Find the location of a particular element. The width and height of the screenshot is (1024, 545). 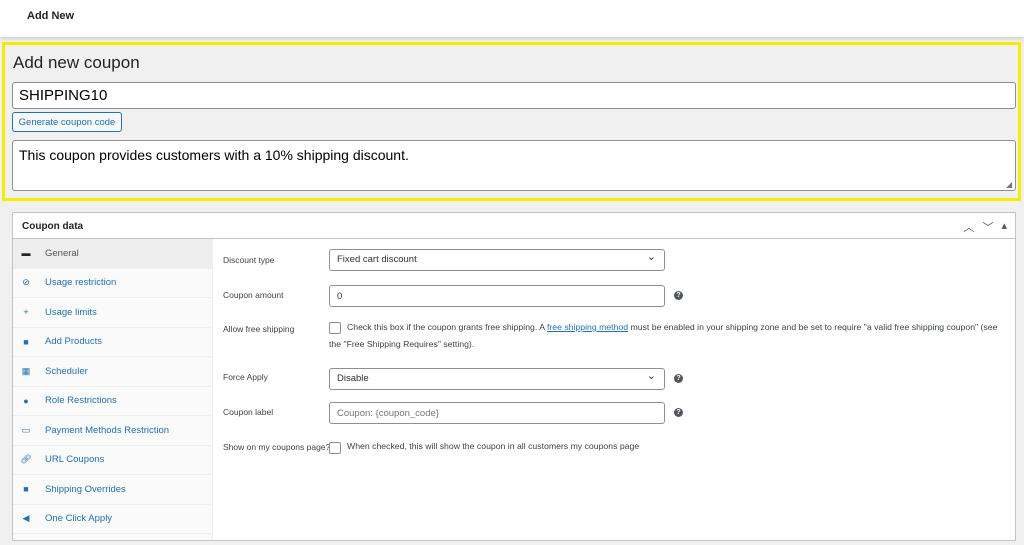

tab-add-products: ■ Add Products is located at coordinates (112, 342).